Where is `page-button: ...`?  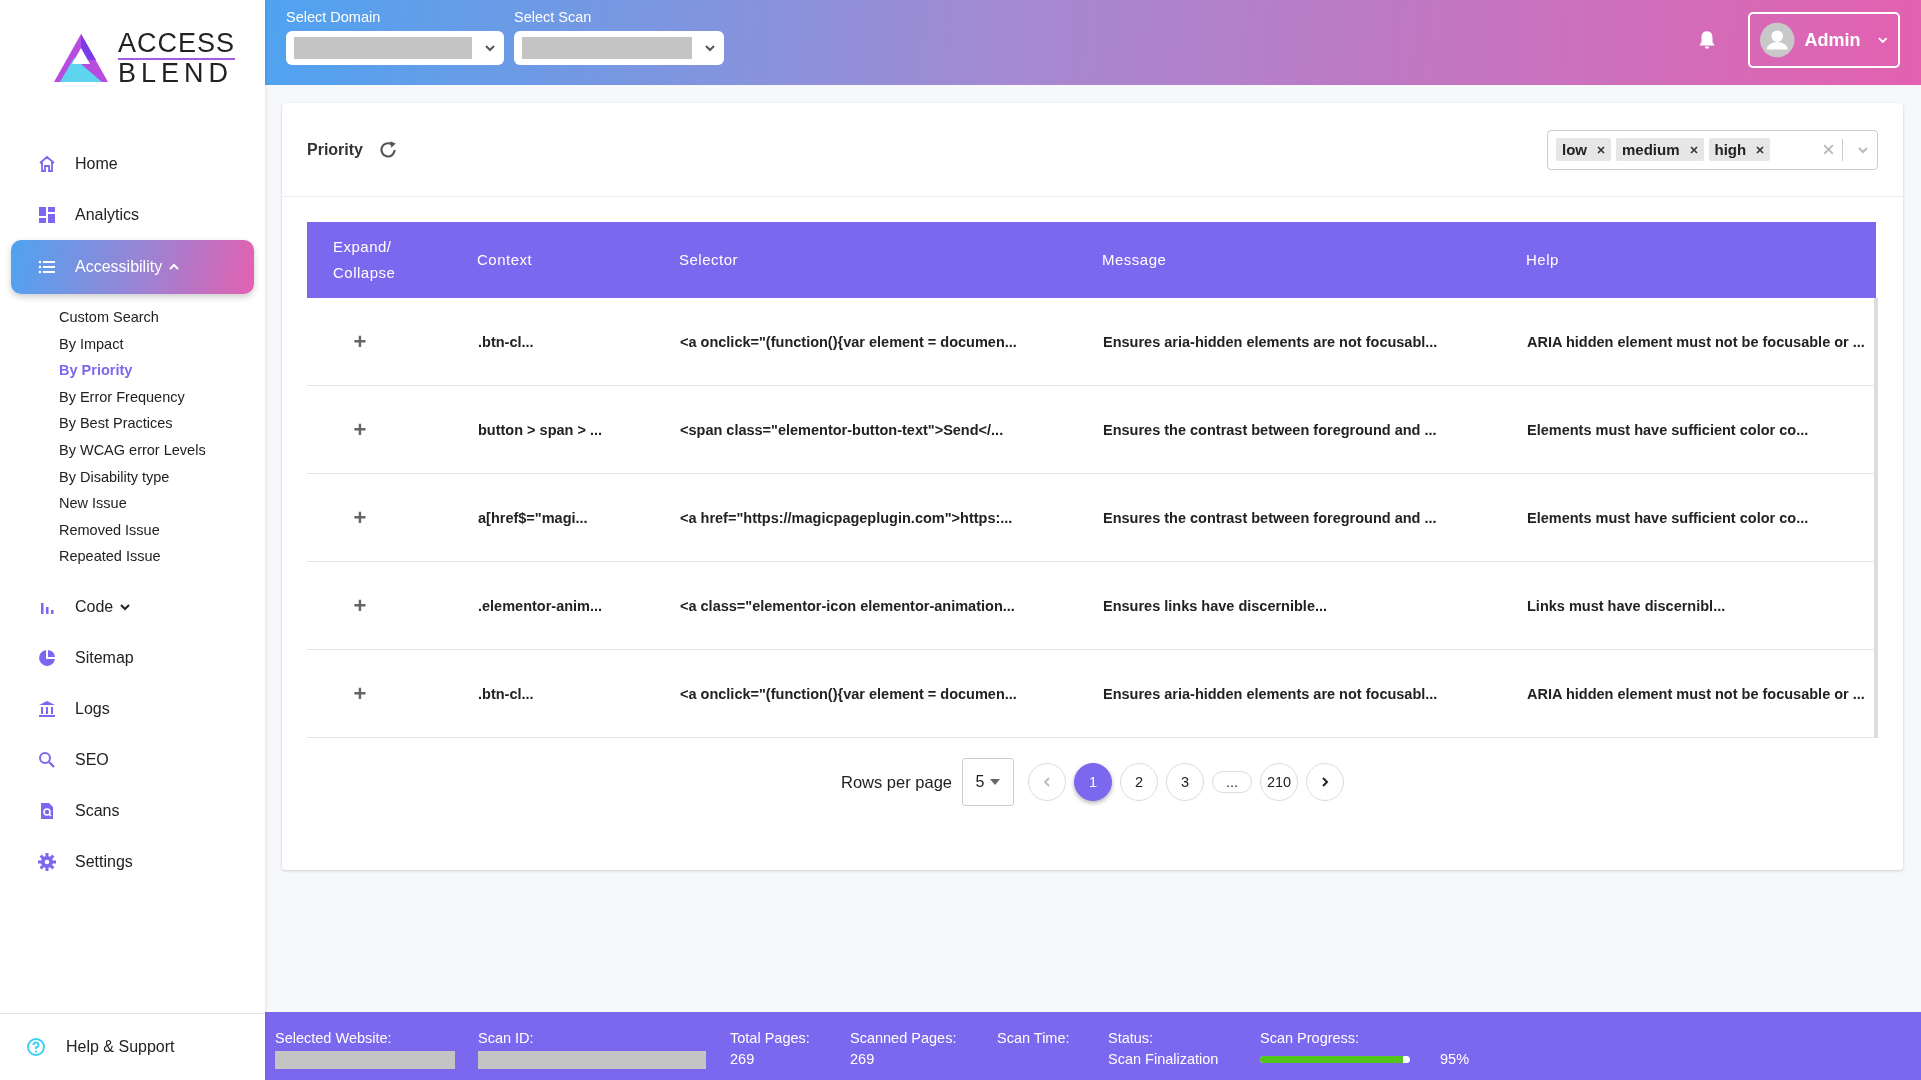 page-button: ... is located at coordinates (1232, 782).